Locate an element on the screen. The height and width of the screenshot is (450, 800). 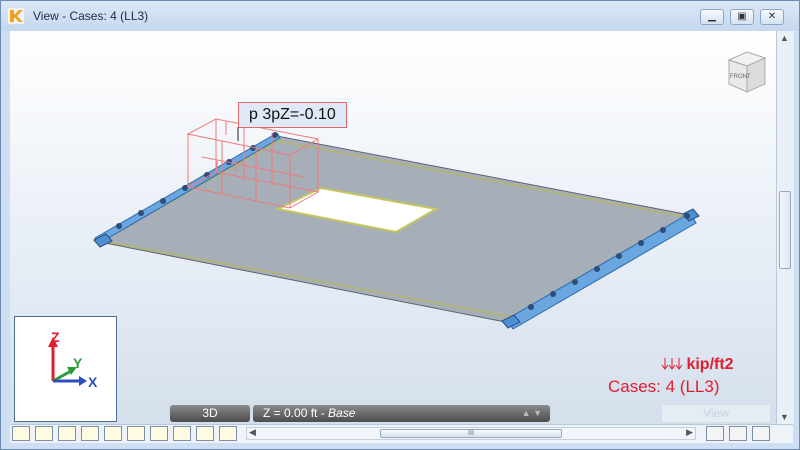
vertical-scroll-thumb is located at coordinates (785, 230).